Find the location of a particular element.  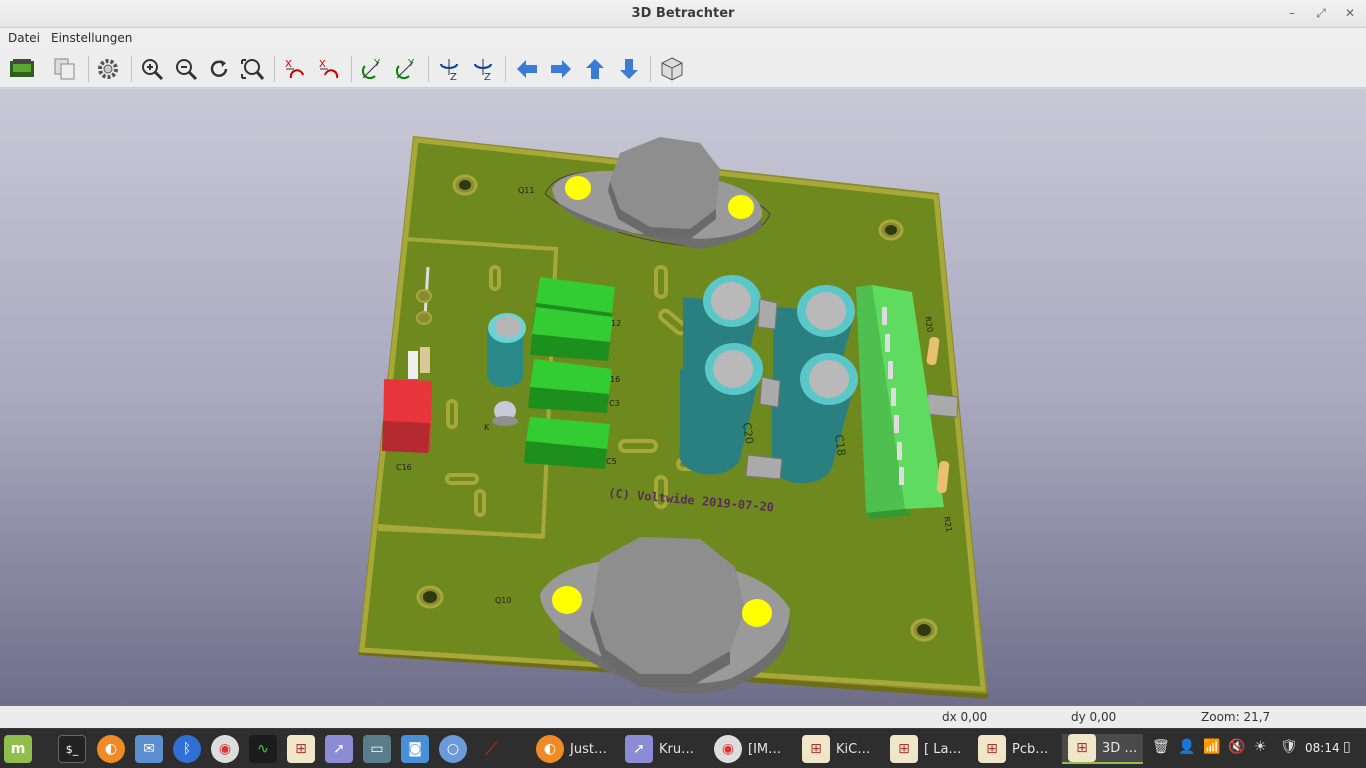

film-capacitors is located at coordinates (569, 373).